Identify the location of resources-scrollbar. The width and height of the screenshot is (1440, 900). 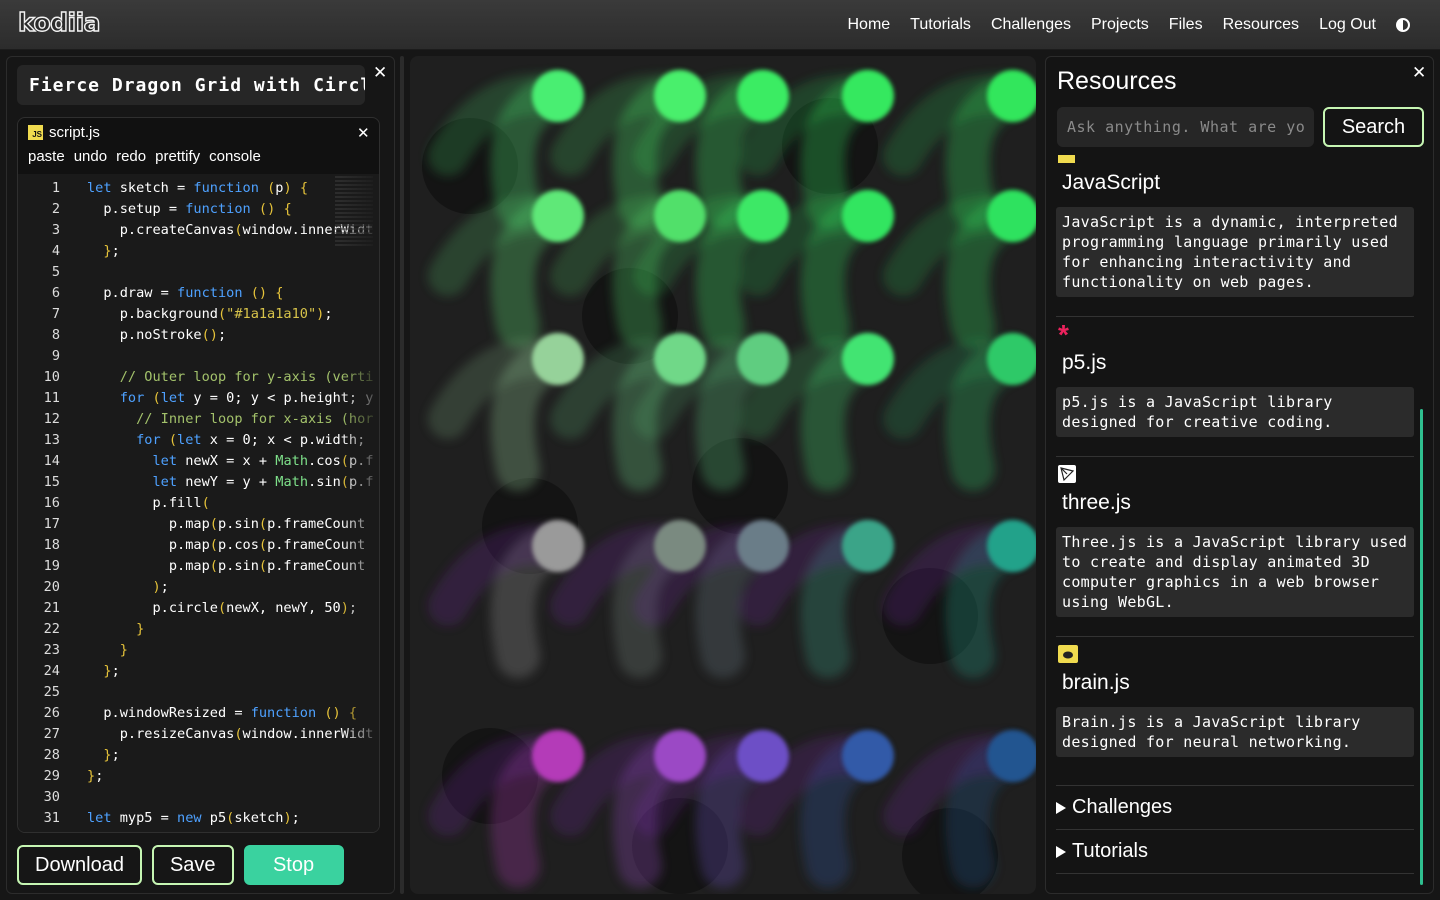
(1421, 647).